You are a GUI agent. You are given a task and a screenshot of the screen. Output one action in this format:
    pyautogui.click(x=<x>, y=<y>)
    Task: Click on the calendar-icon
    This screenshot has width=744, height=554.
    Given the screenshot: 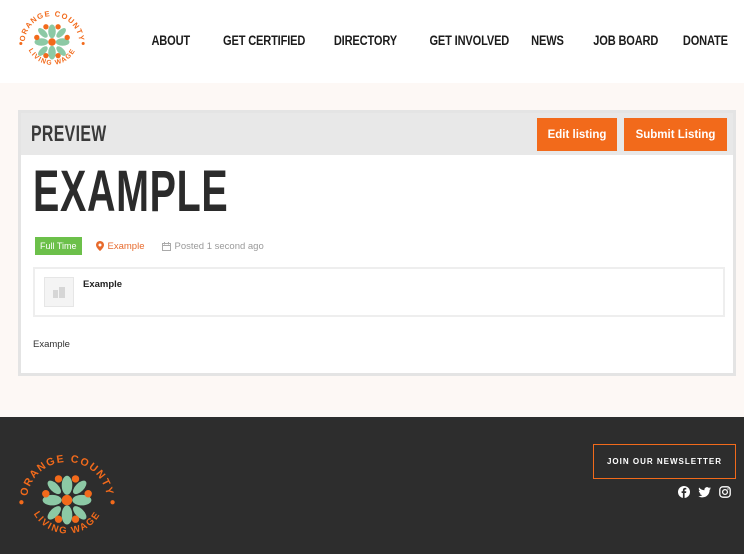 What is the action you would take?
    pyautogui.click(x=167, y=246)
    